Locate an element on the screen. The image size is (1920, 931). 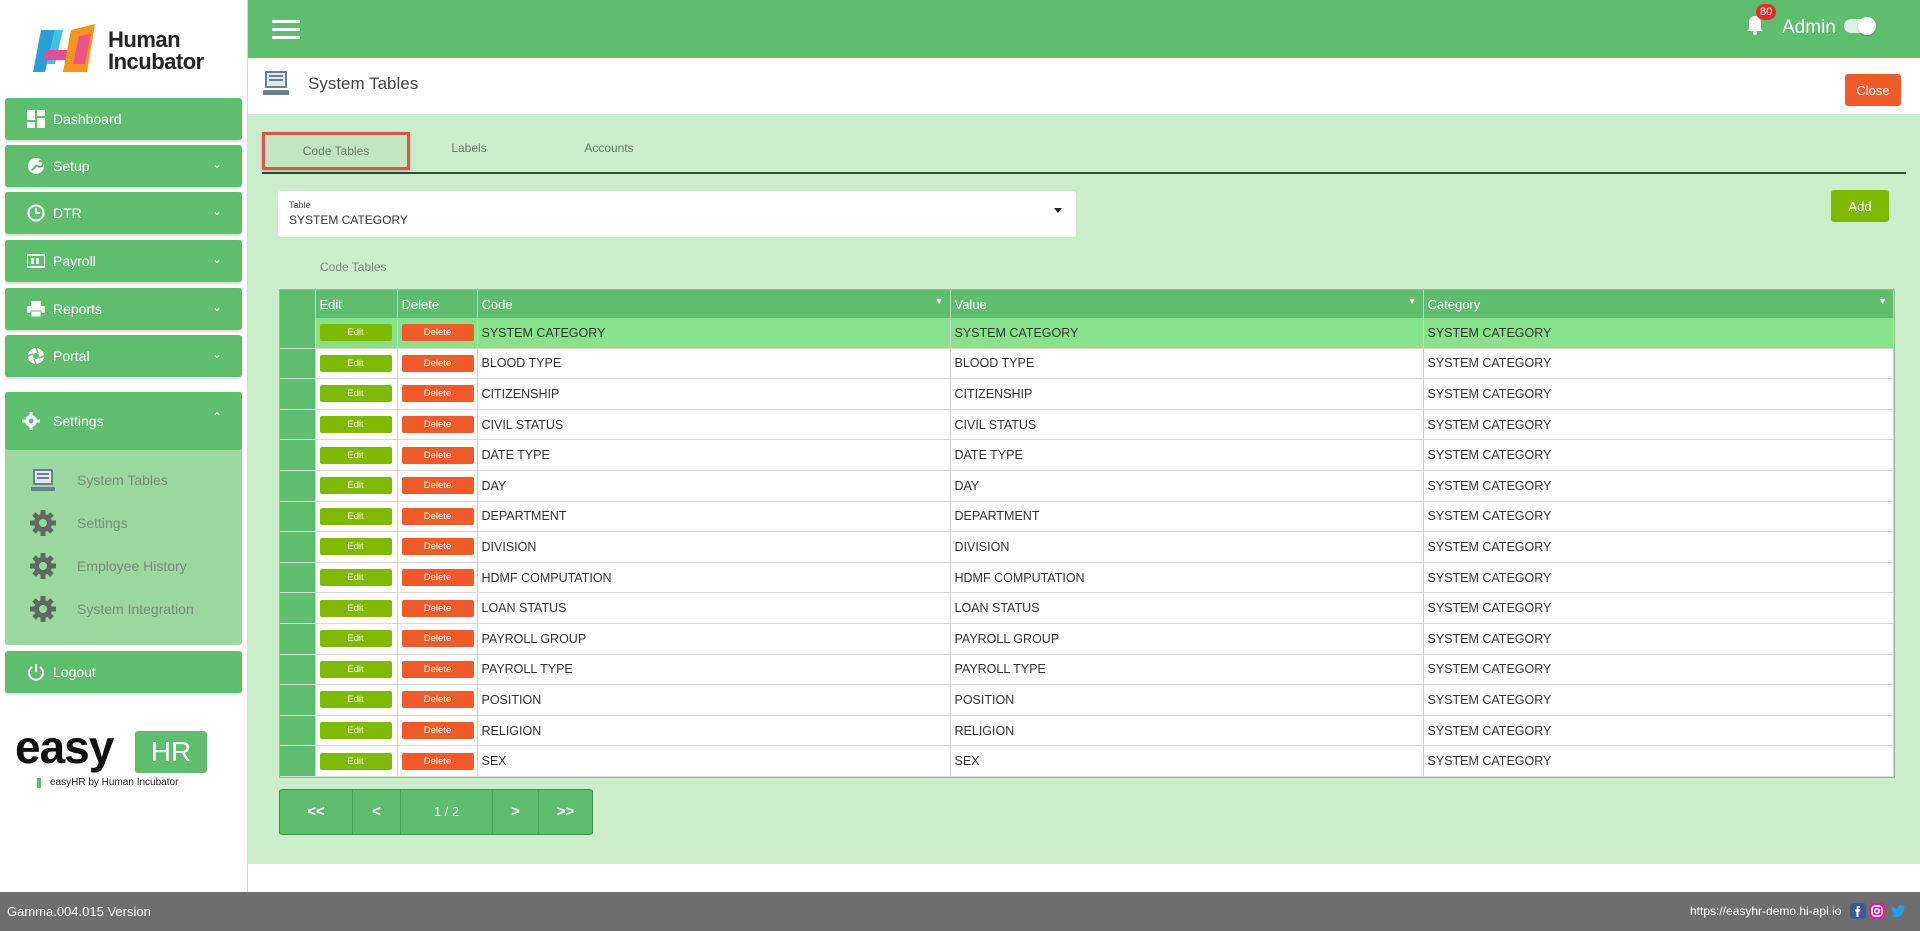
human-incubator-logo: Human Incubator is located at coordinates (128, 52).